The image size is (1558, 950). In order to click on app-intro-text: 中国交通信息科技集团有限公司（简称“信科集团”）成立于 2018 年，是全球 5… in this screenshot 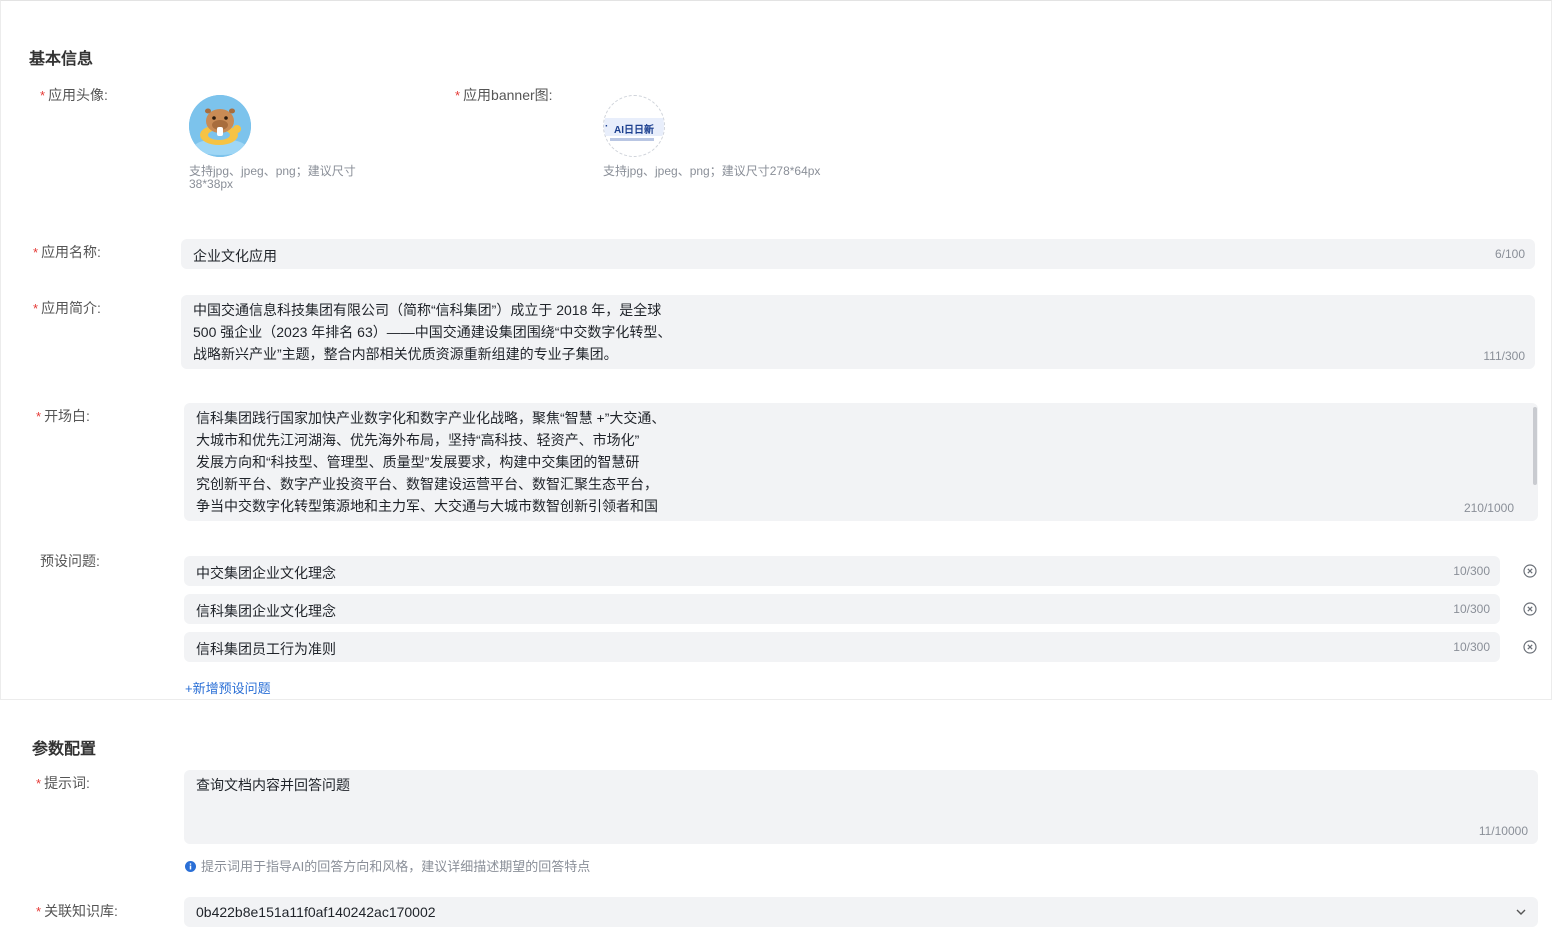, I will do `click(432, 332)`.